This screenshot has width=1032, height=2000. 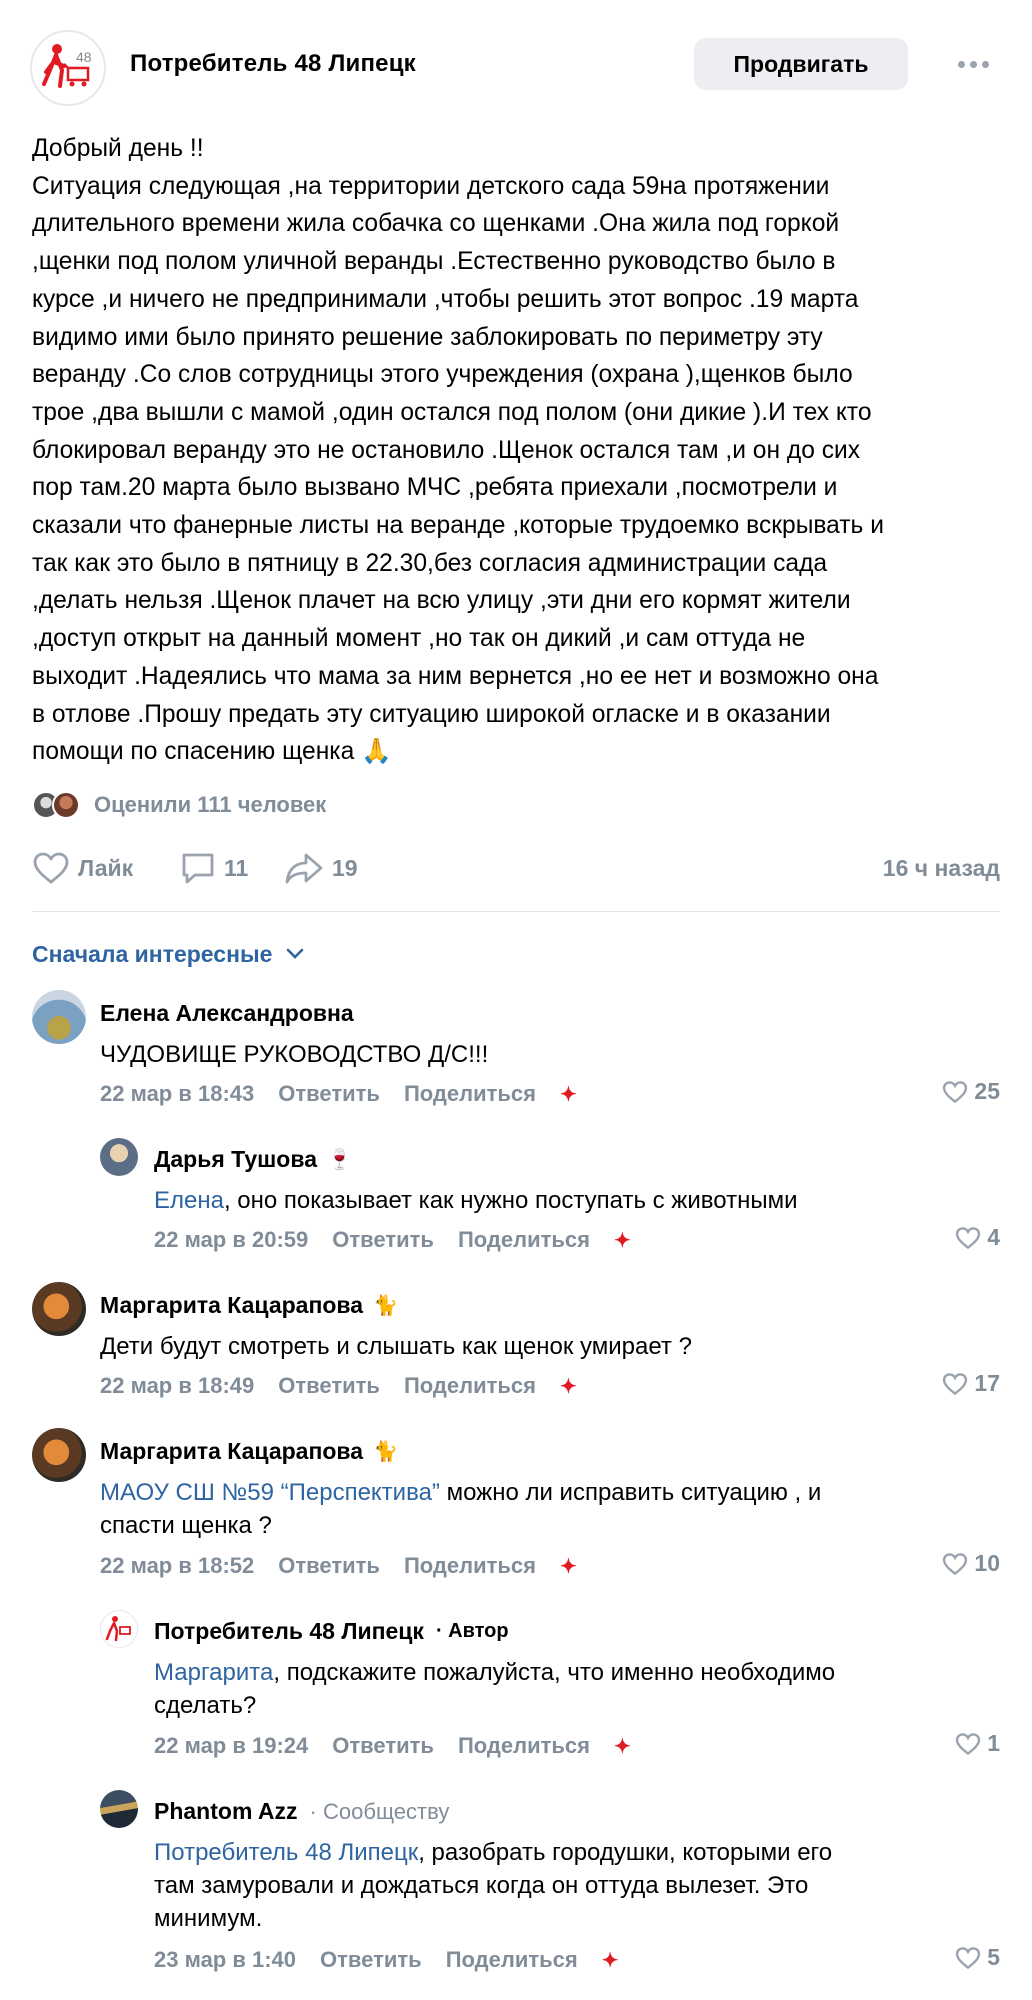 What do you see at coordinates (801, 64) in the screenshot?
I see `promote-button: Продвигать` at bounding box center [801, 64].